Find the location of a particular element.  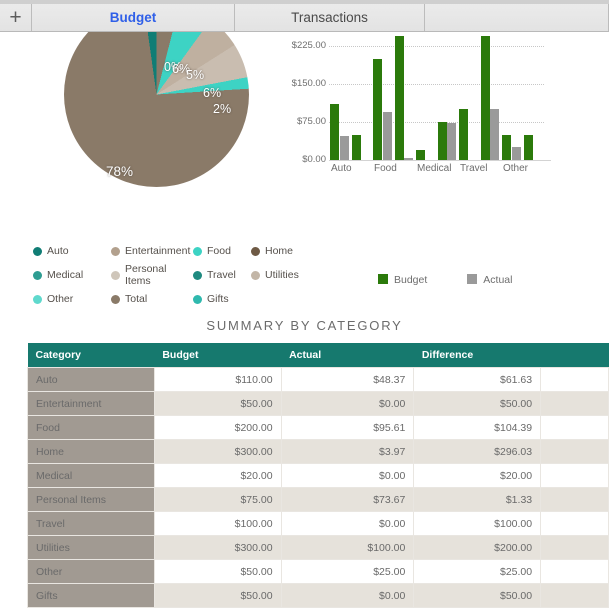

cell-difference: $20.00 is located at coordinates (477, 475).